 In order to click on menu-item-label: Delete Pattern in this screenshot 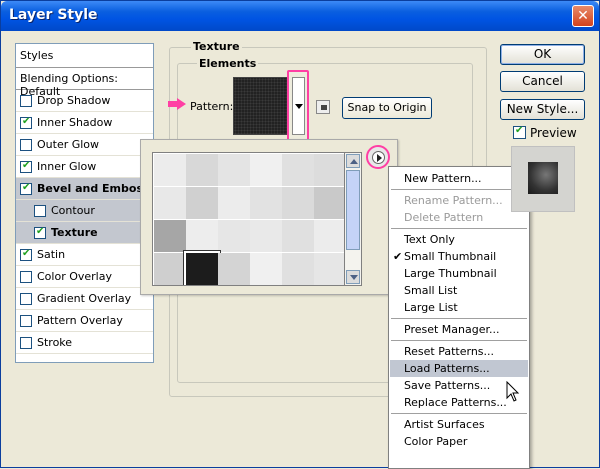, I will do `click(444, 217)`.